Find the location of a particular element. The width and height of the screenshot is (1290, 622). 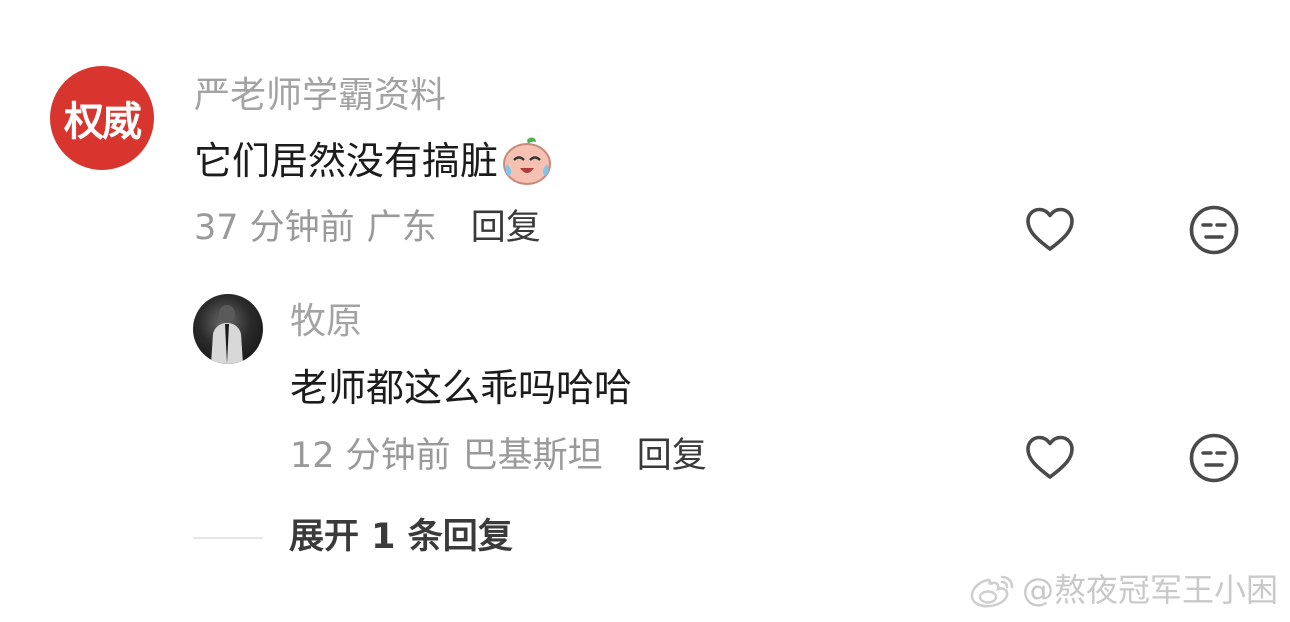

reply-avatar is located at coordinates (228, 329).